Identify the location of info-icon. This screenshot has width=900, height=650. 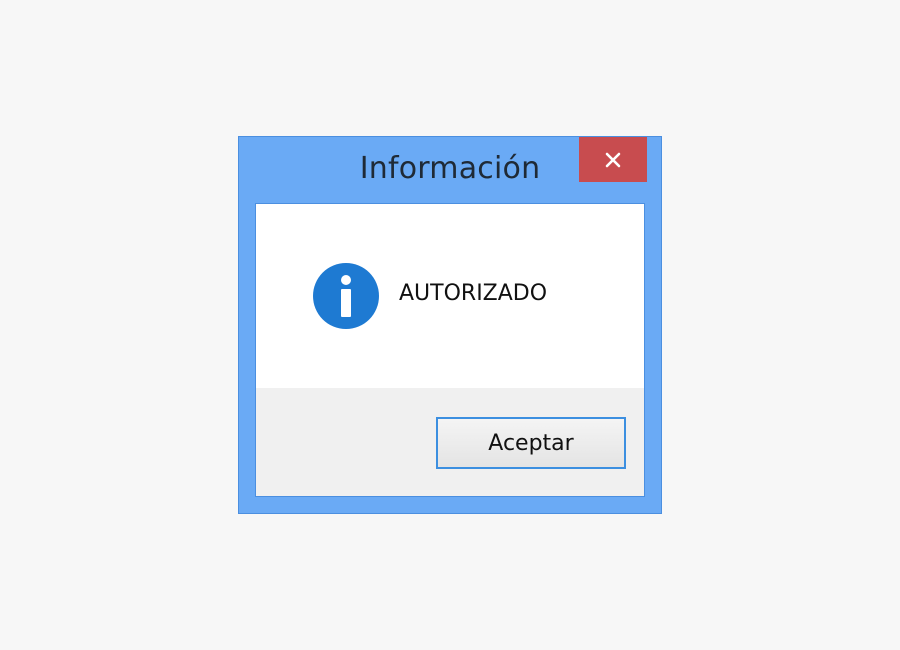
(346, 296).